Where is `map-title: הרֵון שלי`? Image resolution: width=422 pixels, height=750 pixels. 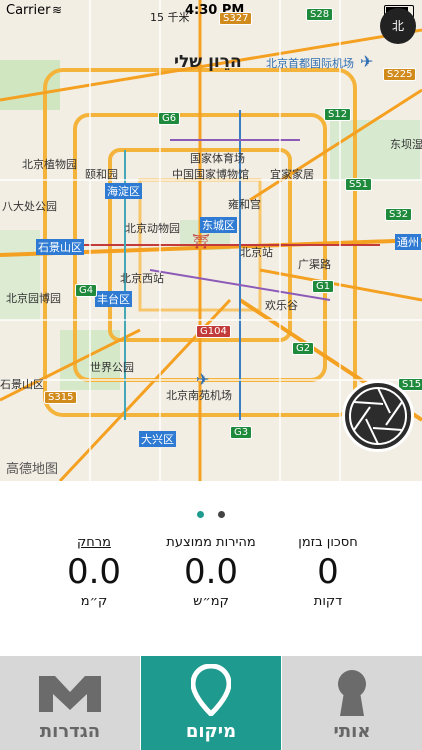 map-title: הרֵון שלי is located at coordinates (208, 62).